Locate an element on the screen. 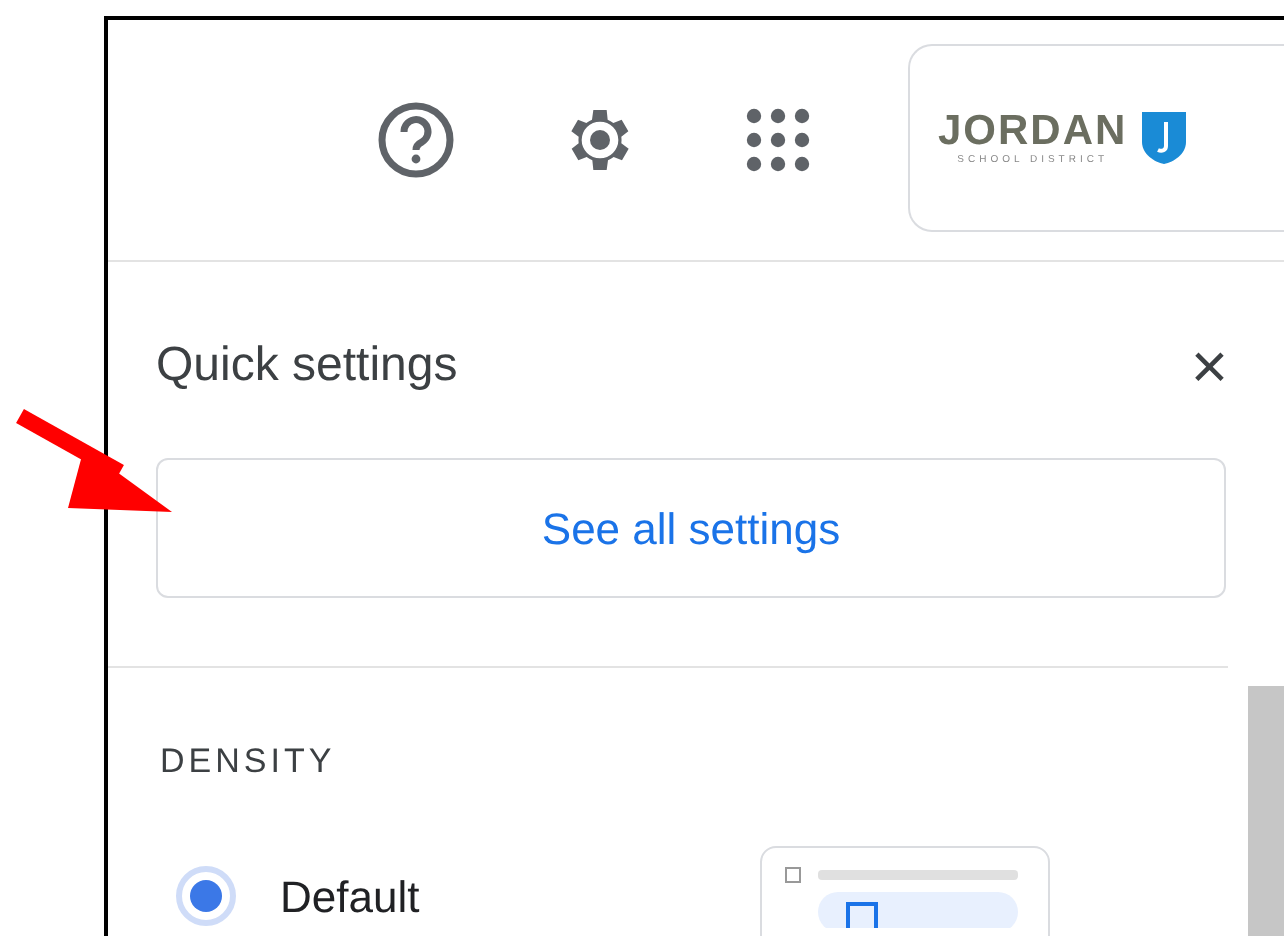  section-heading: DENSITY is located at coordinates (249, 762).